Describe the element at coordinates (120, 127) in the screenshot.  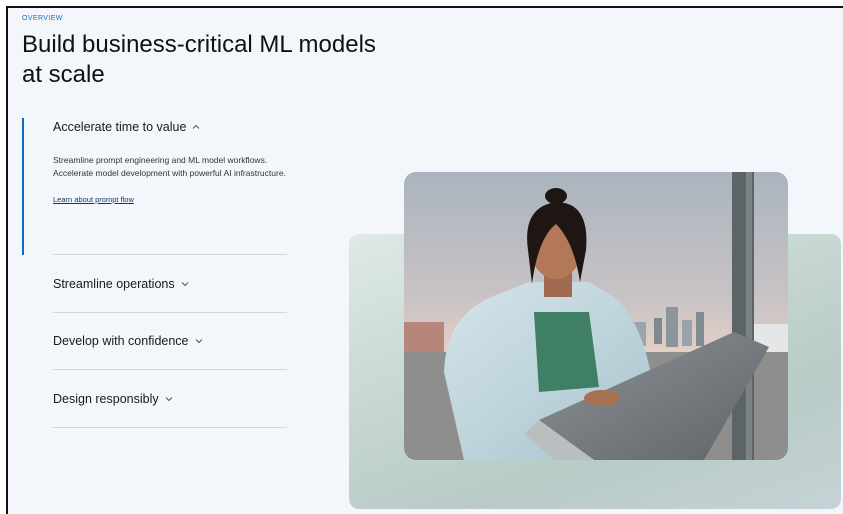
I see `accordion-label: Accelerate time to value` at that location.